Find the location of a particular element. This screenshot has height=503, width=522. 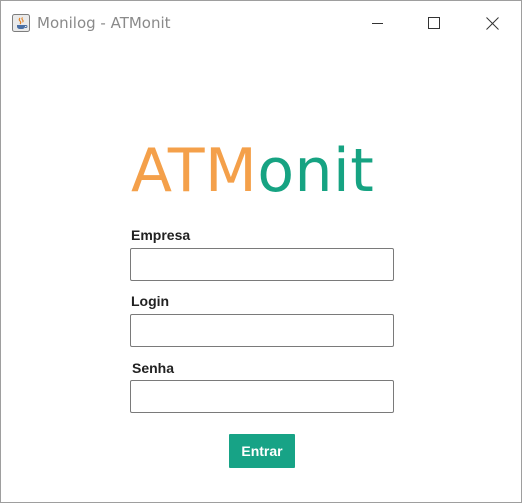

close-icon is located at coordinates (492, 23).